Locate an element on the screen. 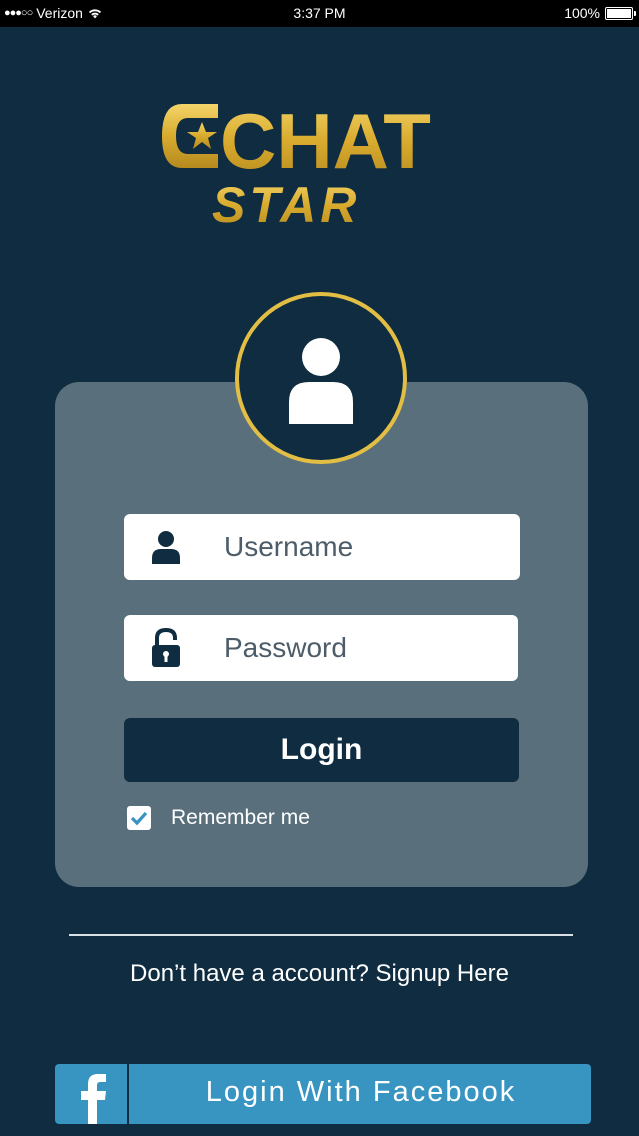 Image resolution: width=639 pixels, height=1136 pixels. password-input is located at coordinates (364, 648).